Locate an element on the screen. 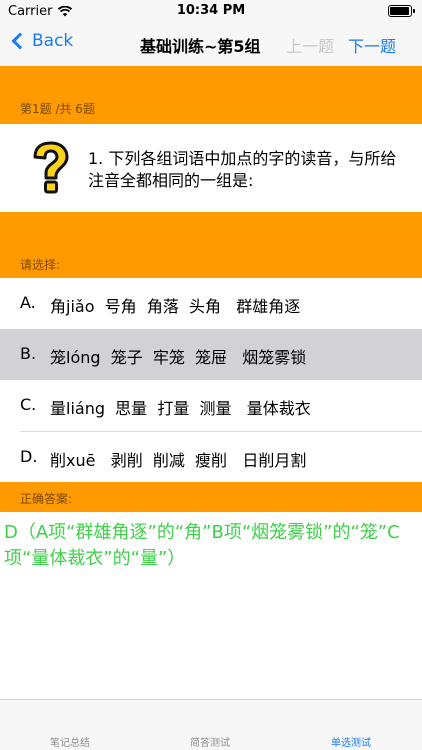 Image resolution: width=422 pixels, height=750 pixels. prev-question-button: 上一题 is located at coordinates (310, 45).